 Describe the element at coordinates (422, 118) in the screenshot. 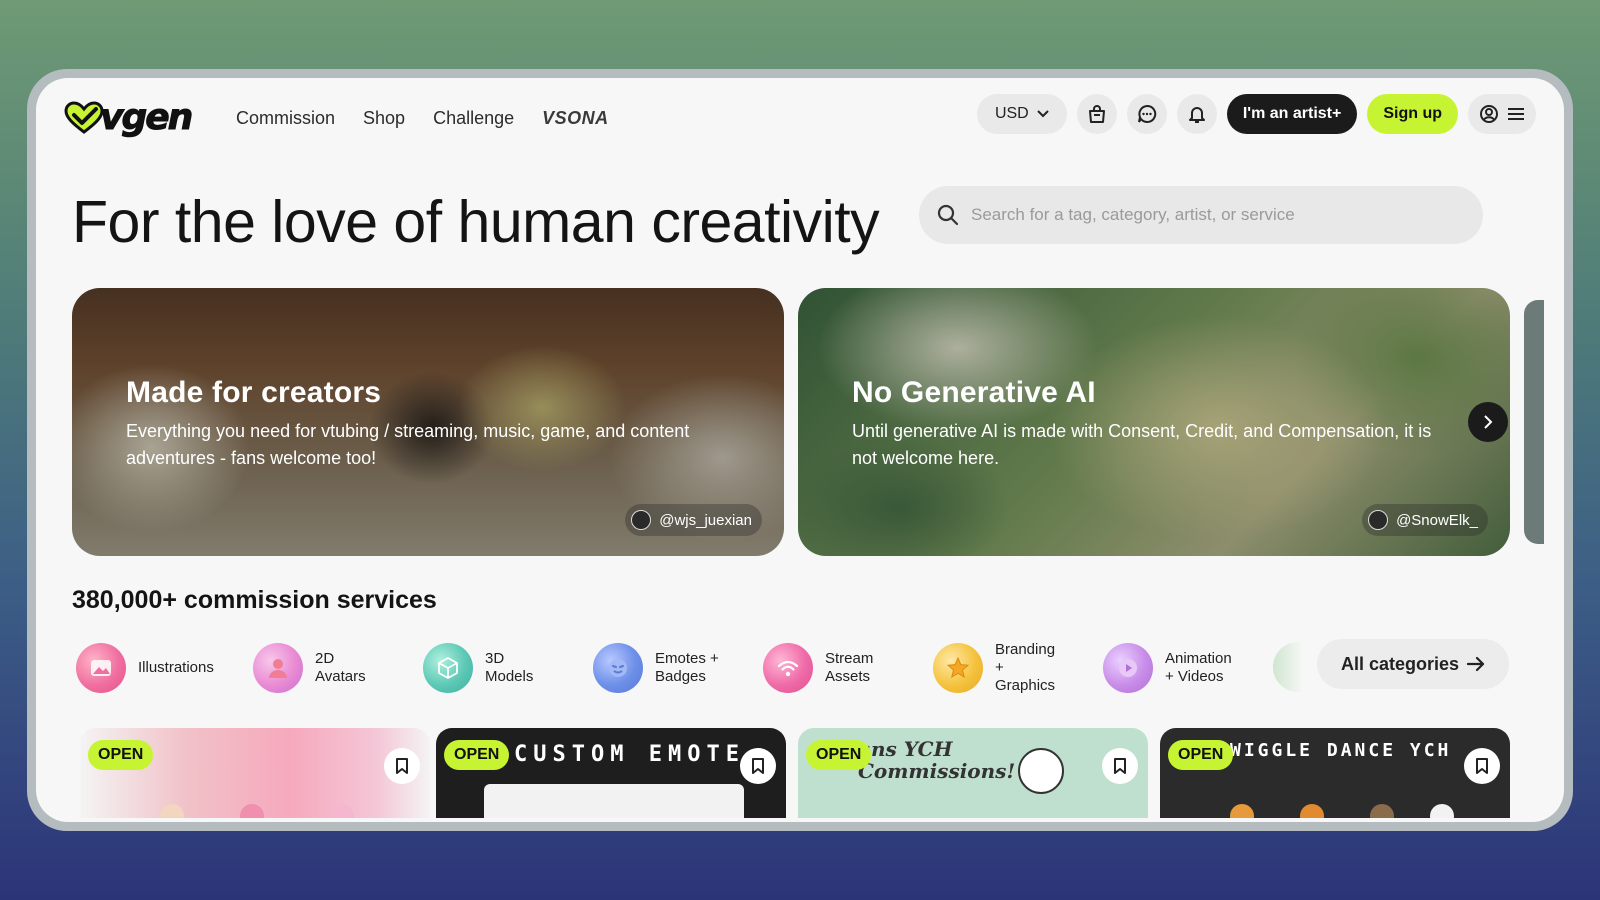

I see `nav-links: Commission Shop Challenge VSONA` at that location.